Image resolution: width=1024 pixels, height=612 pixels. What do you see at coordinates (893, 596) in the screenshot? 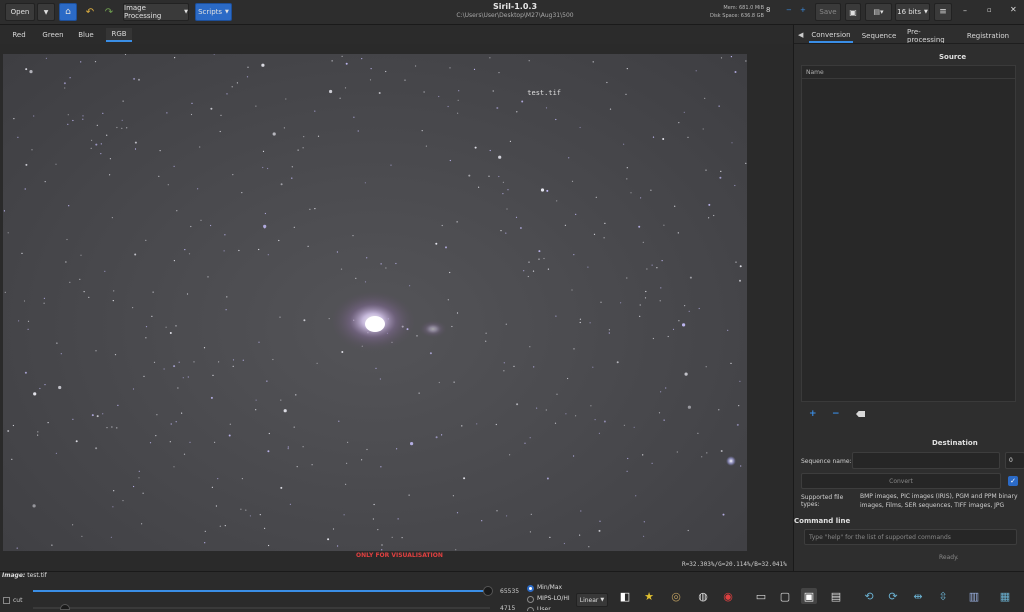
I see `rotate-right-icon: ⟳` at bounding box center [893, 596].